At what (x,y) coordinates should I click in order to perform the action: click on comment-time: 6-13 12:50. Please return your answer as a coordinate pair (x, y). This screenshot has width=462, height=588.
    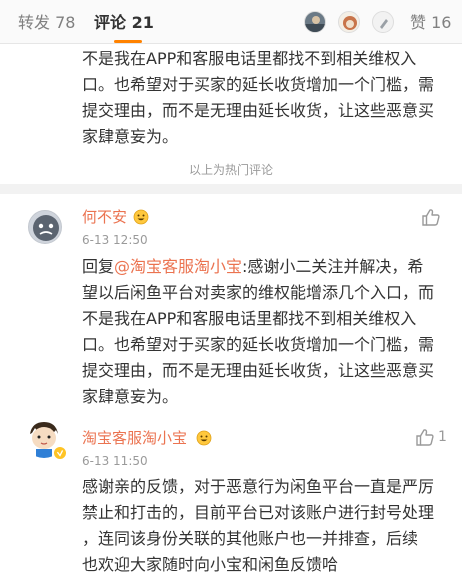
    Looking at the image, I should click on (115, 240).